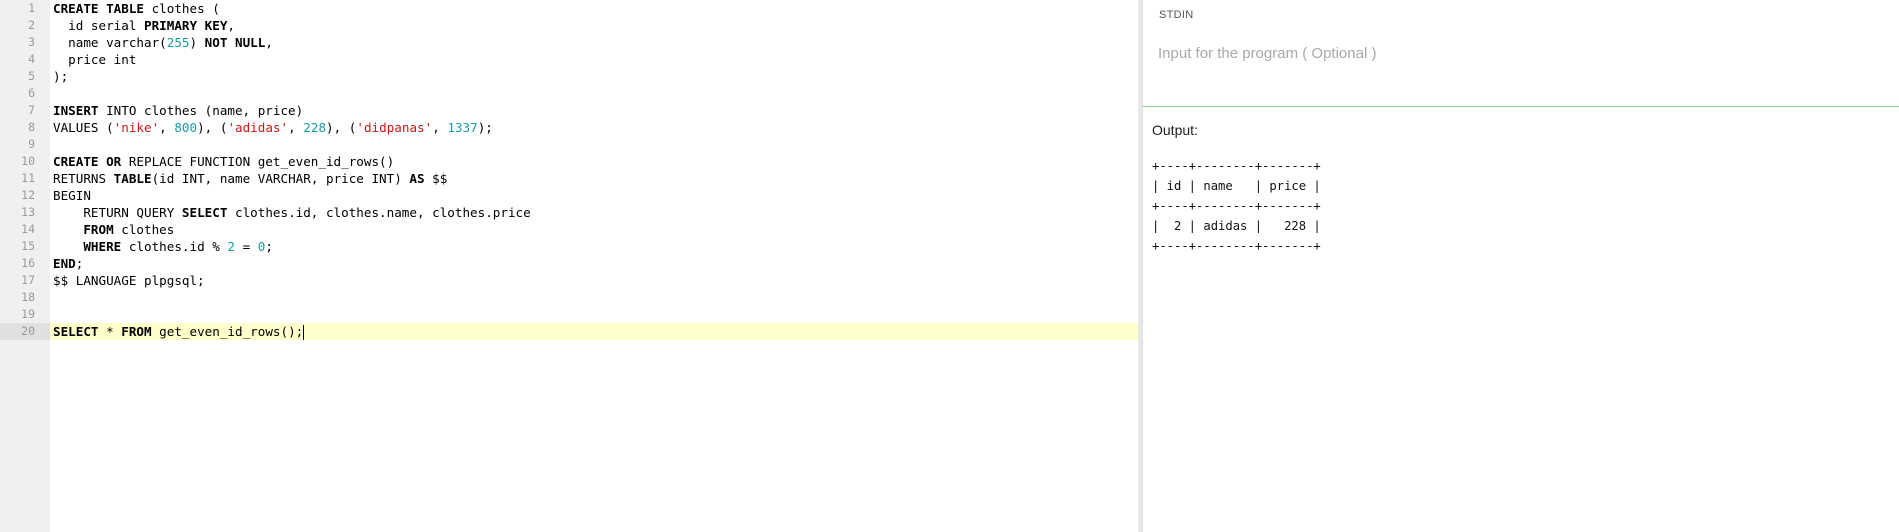  What do you see at coordinates (28, 161) in the screenshot?
I see `line-number: 10` at bounding box center [28, 161].